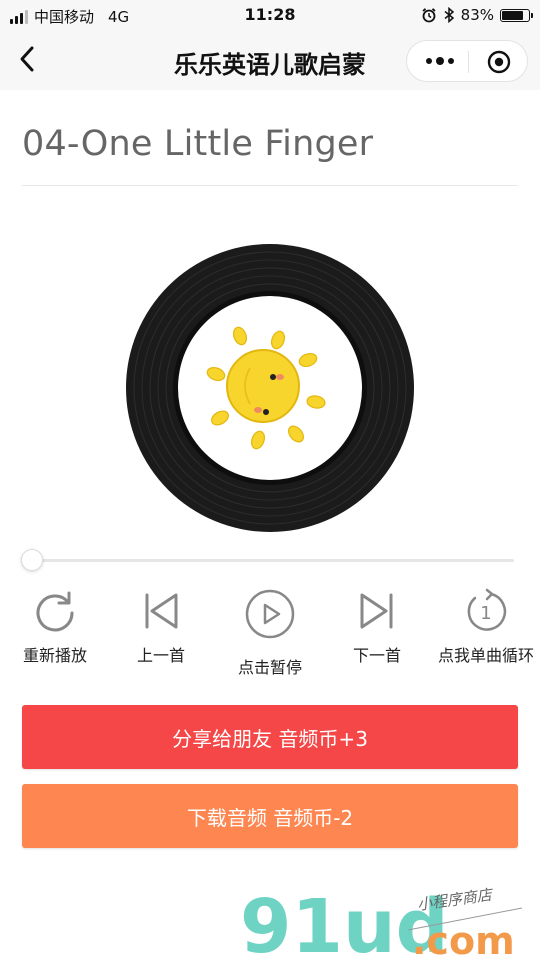  Describe the element at coordinates (270, 816) in the screenshot. I see `download-button: 下载音频 音频币-2` at that location.